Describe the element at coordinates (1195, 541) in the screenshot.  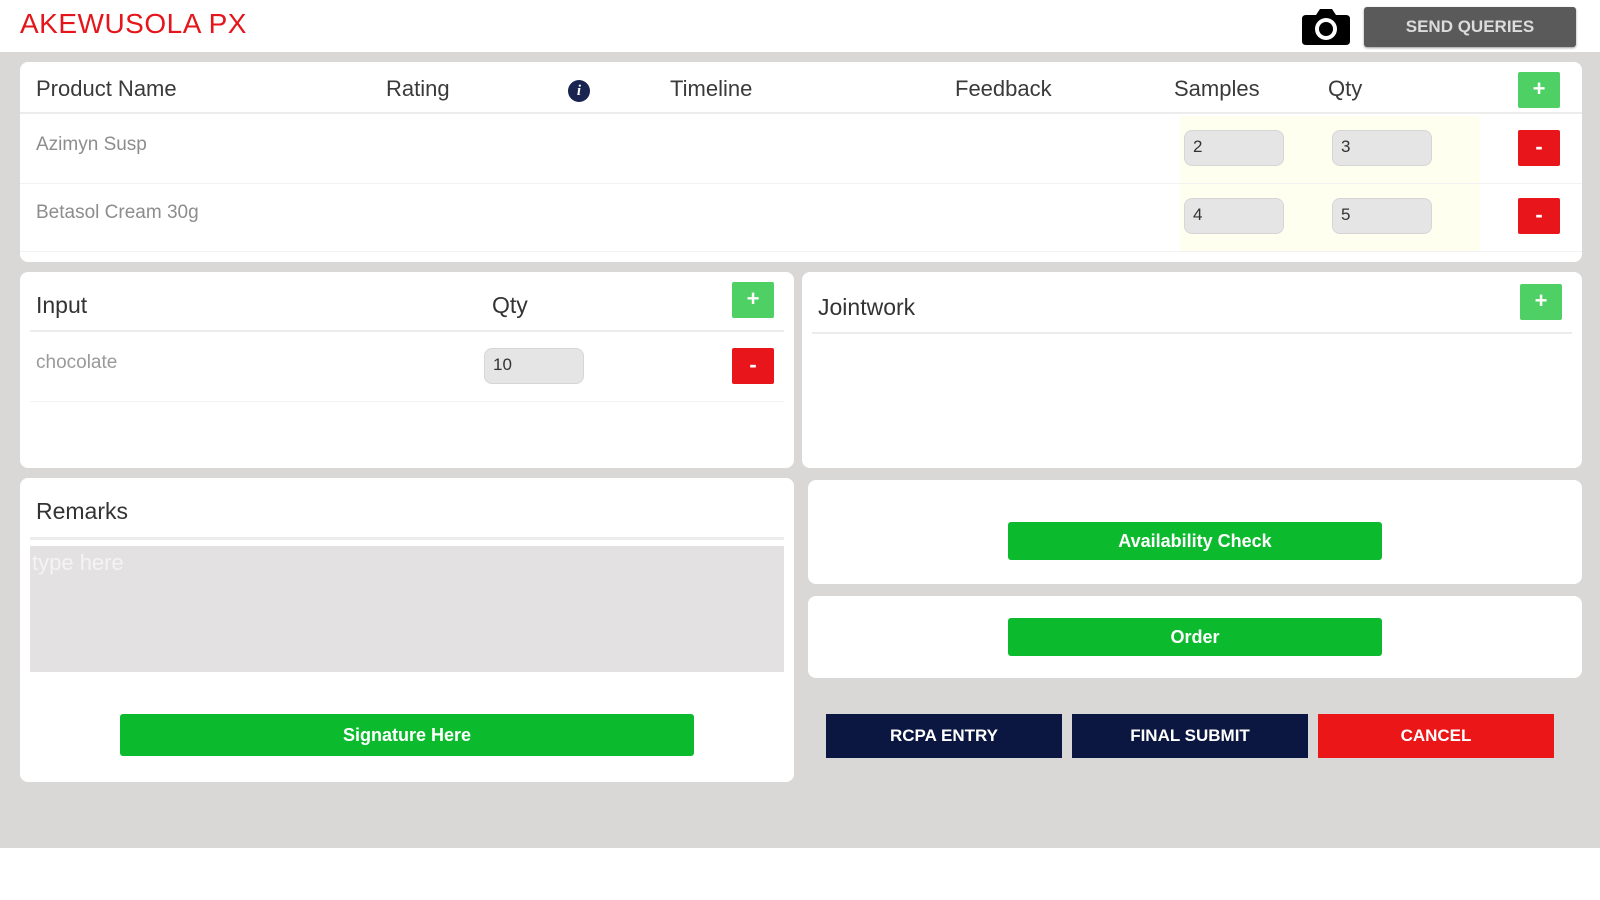
I see `availability-check-button: Availability Check` at that location.